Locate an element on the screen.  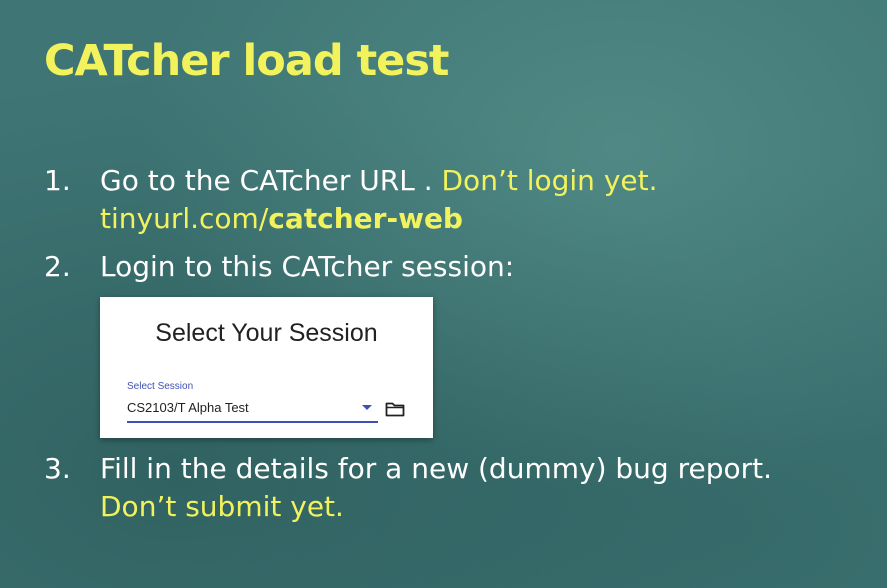
step-number: 3. is located at coordinates (57, 468).